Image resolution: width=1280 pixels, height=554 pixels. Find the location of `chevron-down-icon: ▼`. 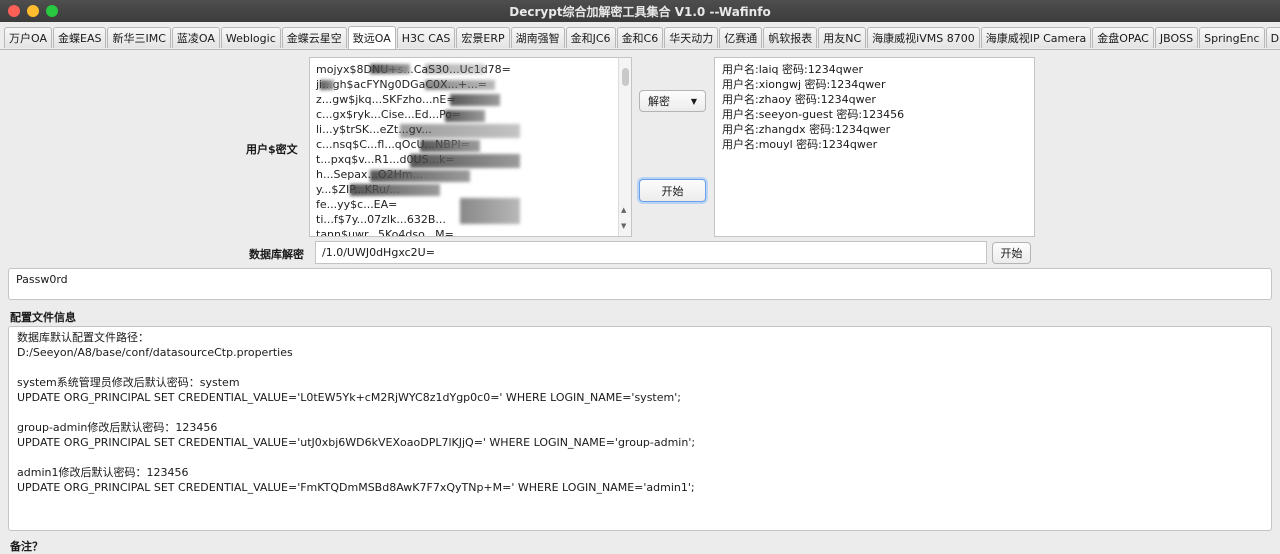

chevron-down-icon: ▼ is located at coordinates (693, 101).